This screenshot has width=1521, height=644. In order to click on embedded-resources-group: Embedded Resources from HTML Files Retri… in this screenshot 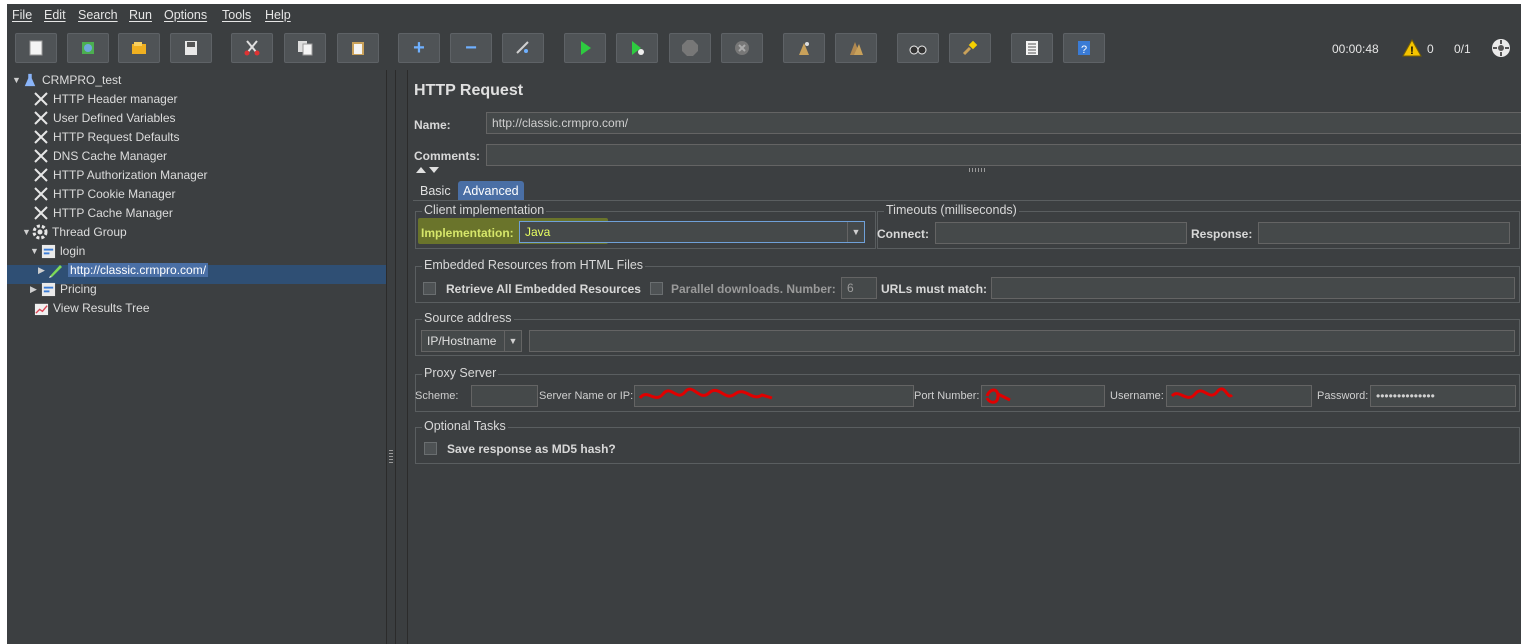, I will do `click(967, 280)`.